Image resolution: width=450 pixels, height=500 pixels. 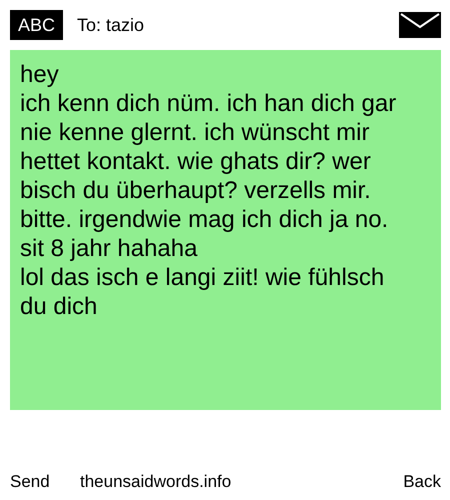 What do you see at coordinates (45, 482) in the screenshot?
I see `send-softkey: Send` at bounding box center [45, 482].